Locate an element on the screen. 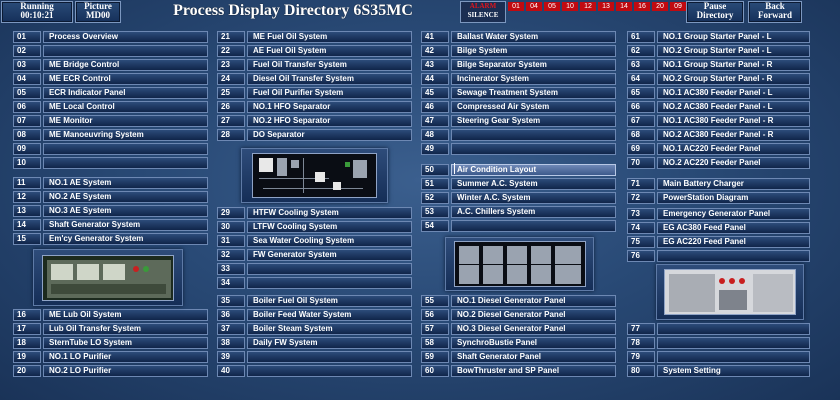 The image size is (840, 400). directory-item: 48 is located at coordinates (518, 135).